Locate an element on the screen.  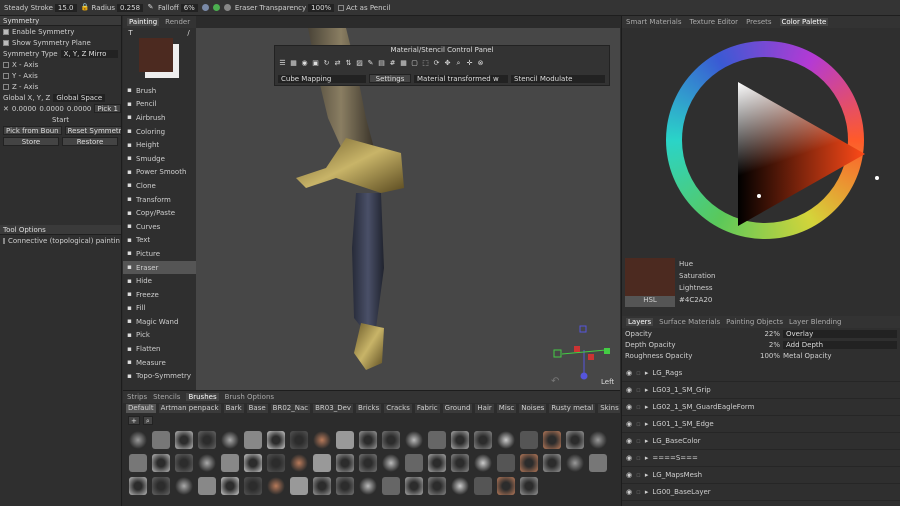
z-axis-checkbox is located at coordinates (6, 86).